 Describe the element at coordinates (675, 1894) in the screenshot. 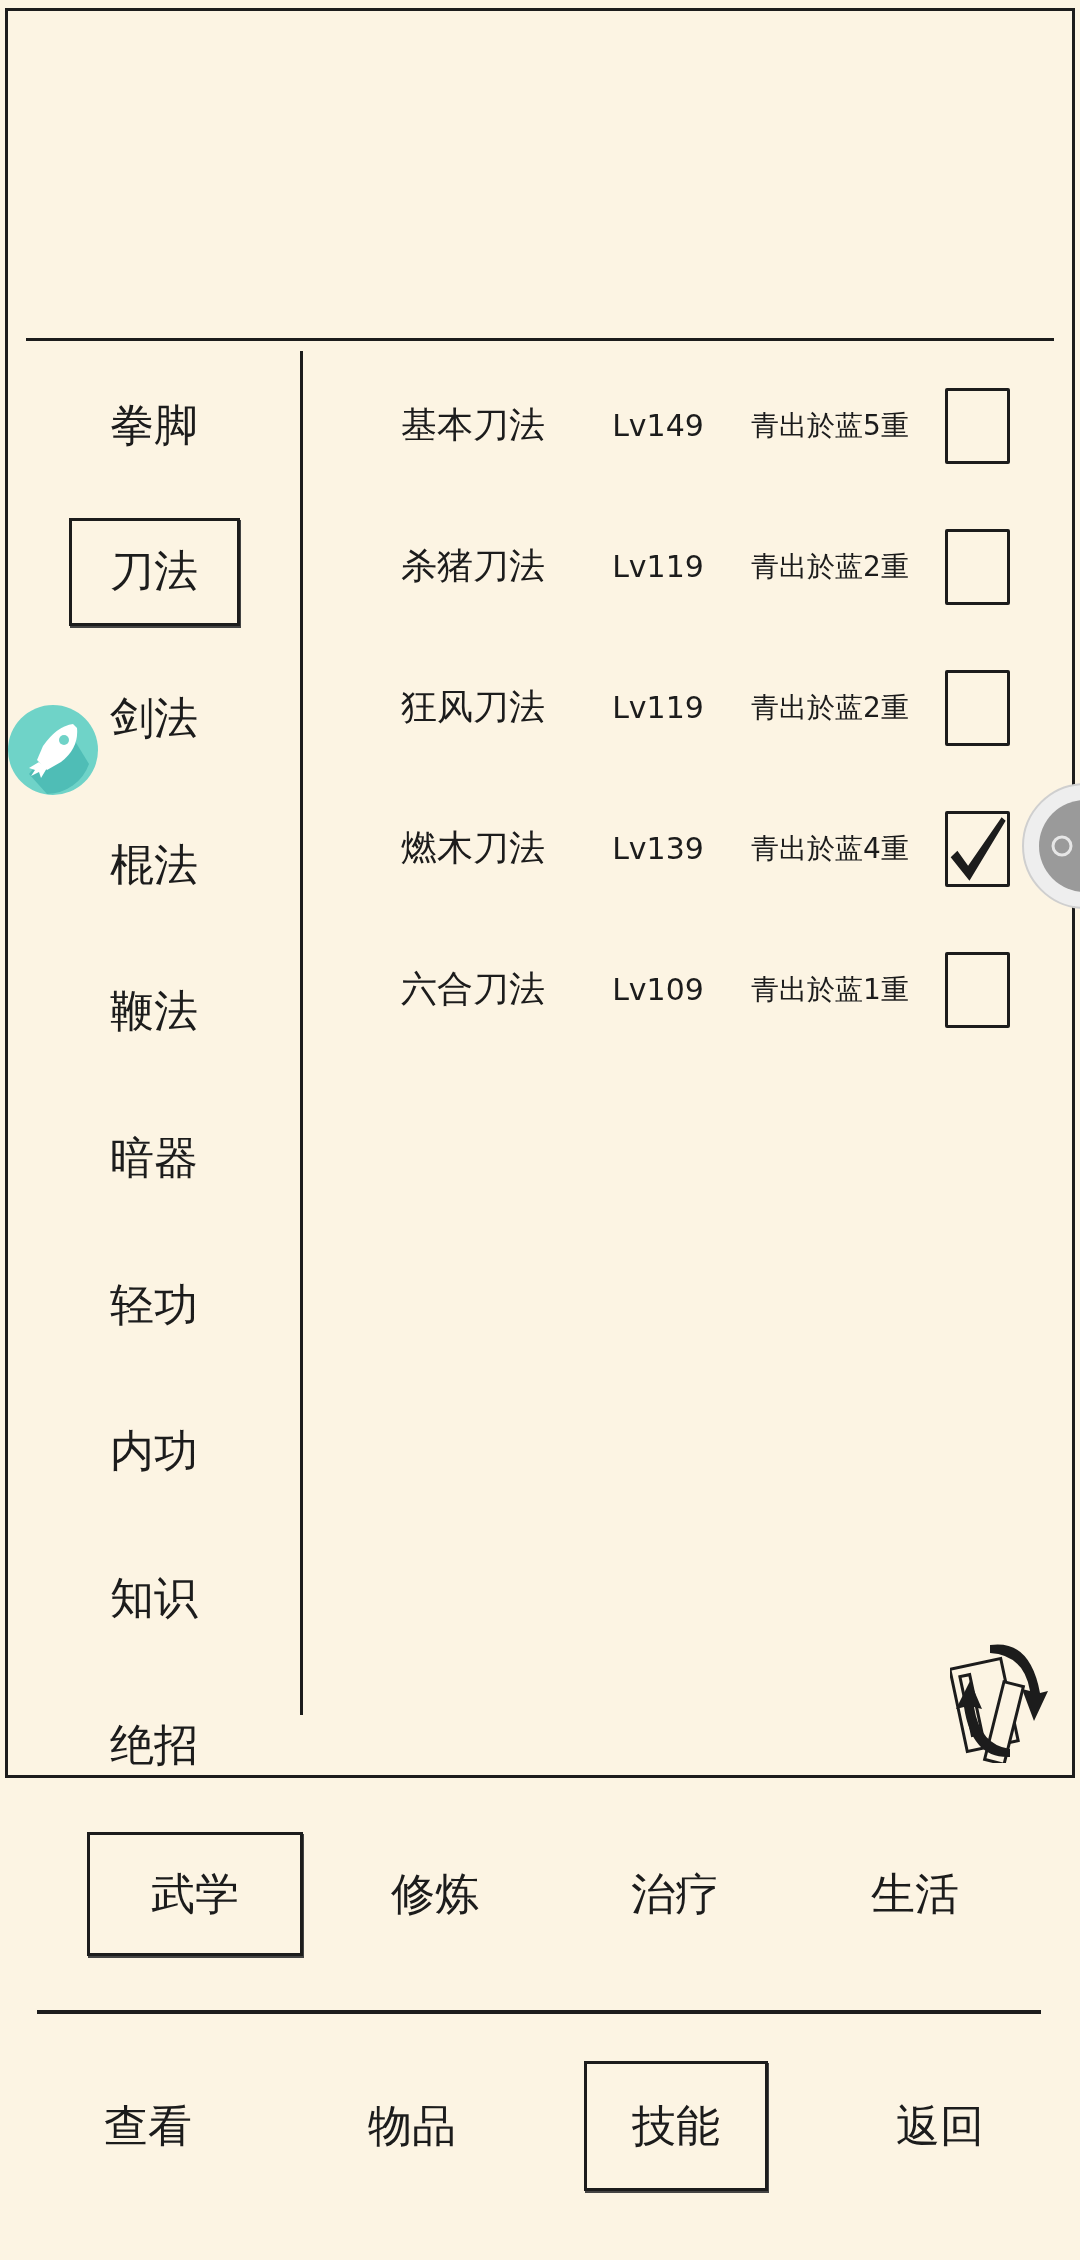

I see `sub-tab: 治疗` at that location.